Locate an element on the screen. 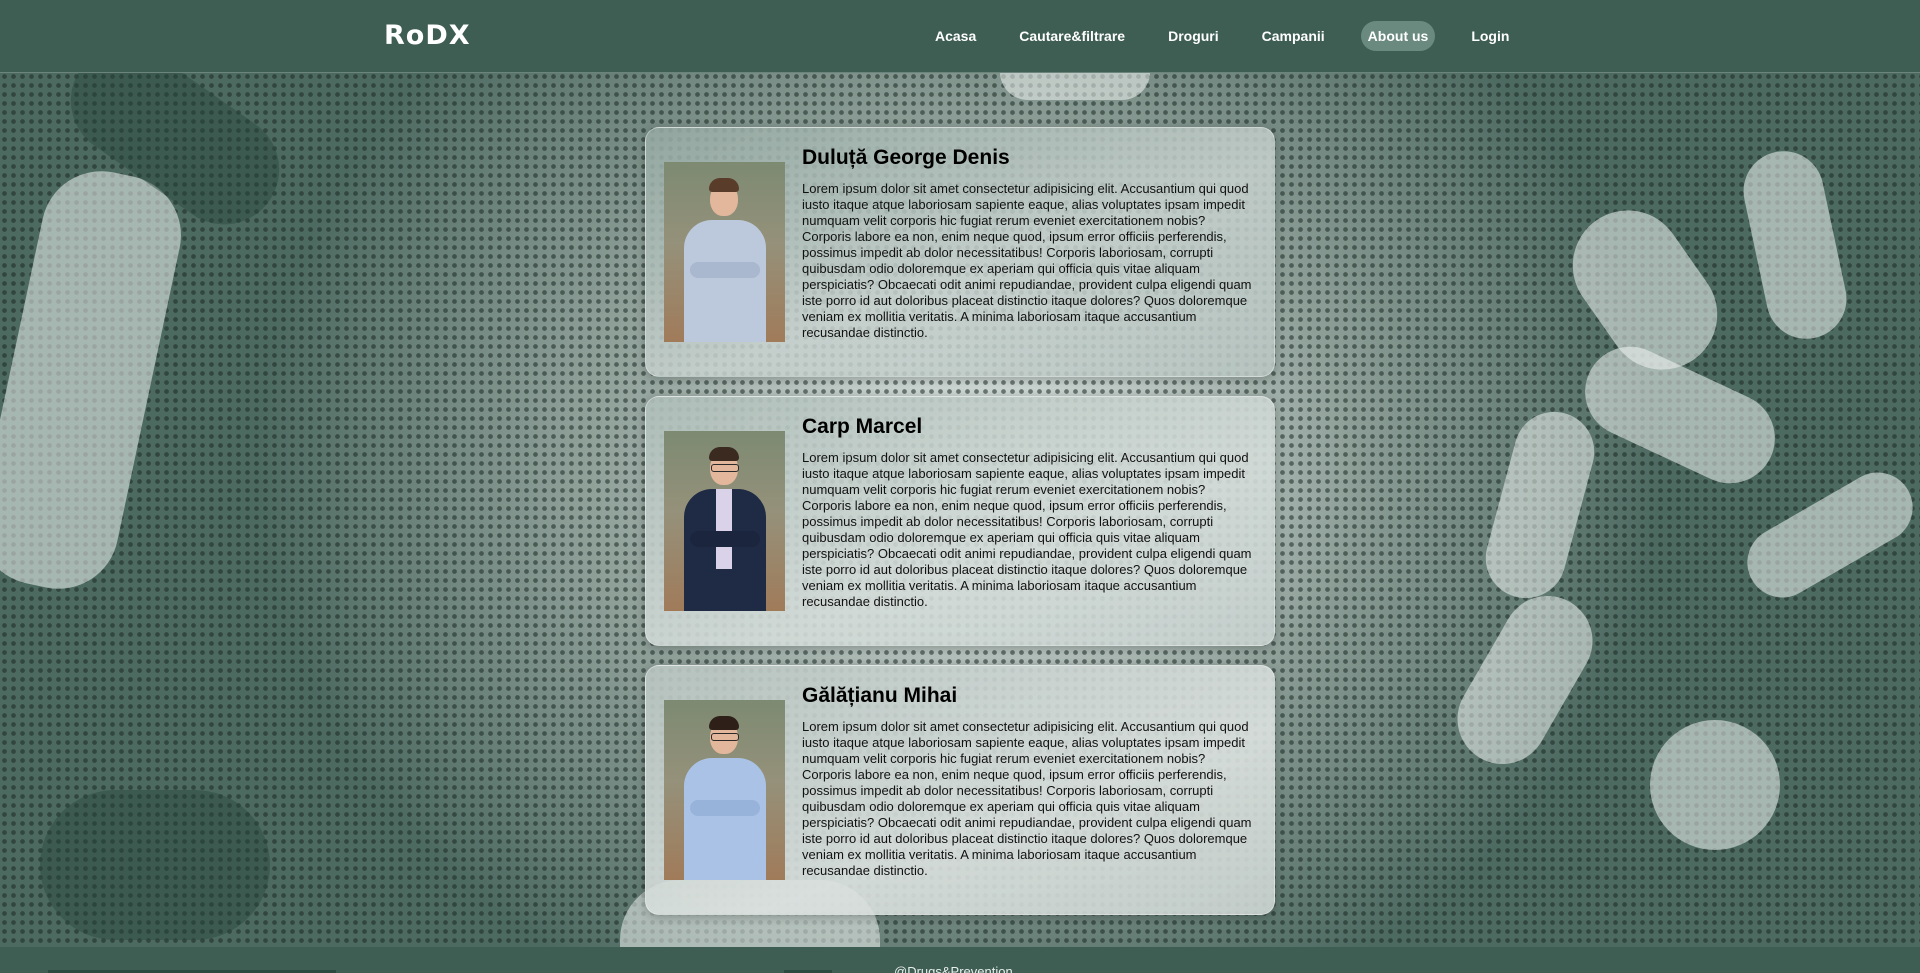 This screenshot has width=1920, height=973. member-name: Duluță George Denis is located at coordinates (906, 157).